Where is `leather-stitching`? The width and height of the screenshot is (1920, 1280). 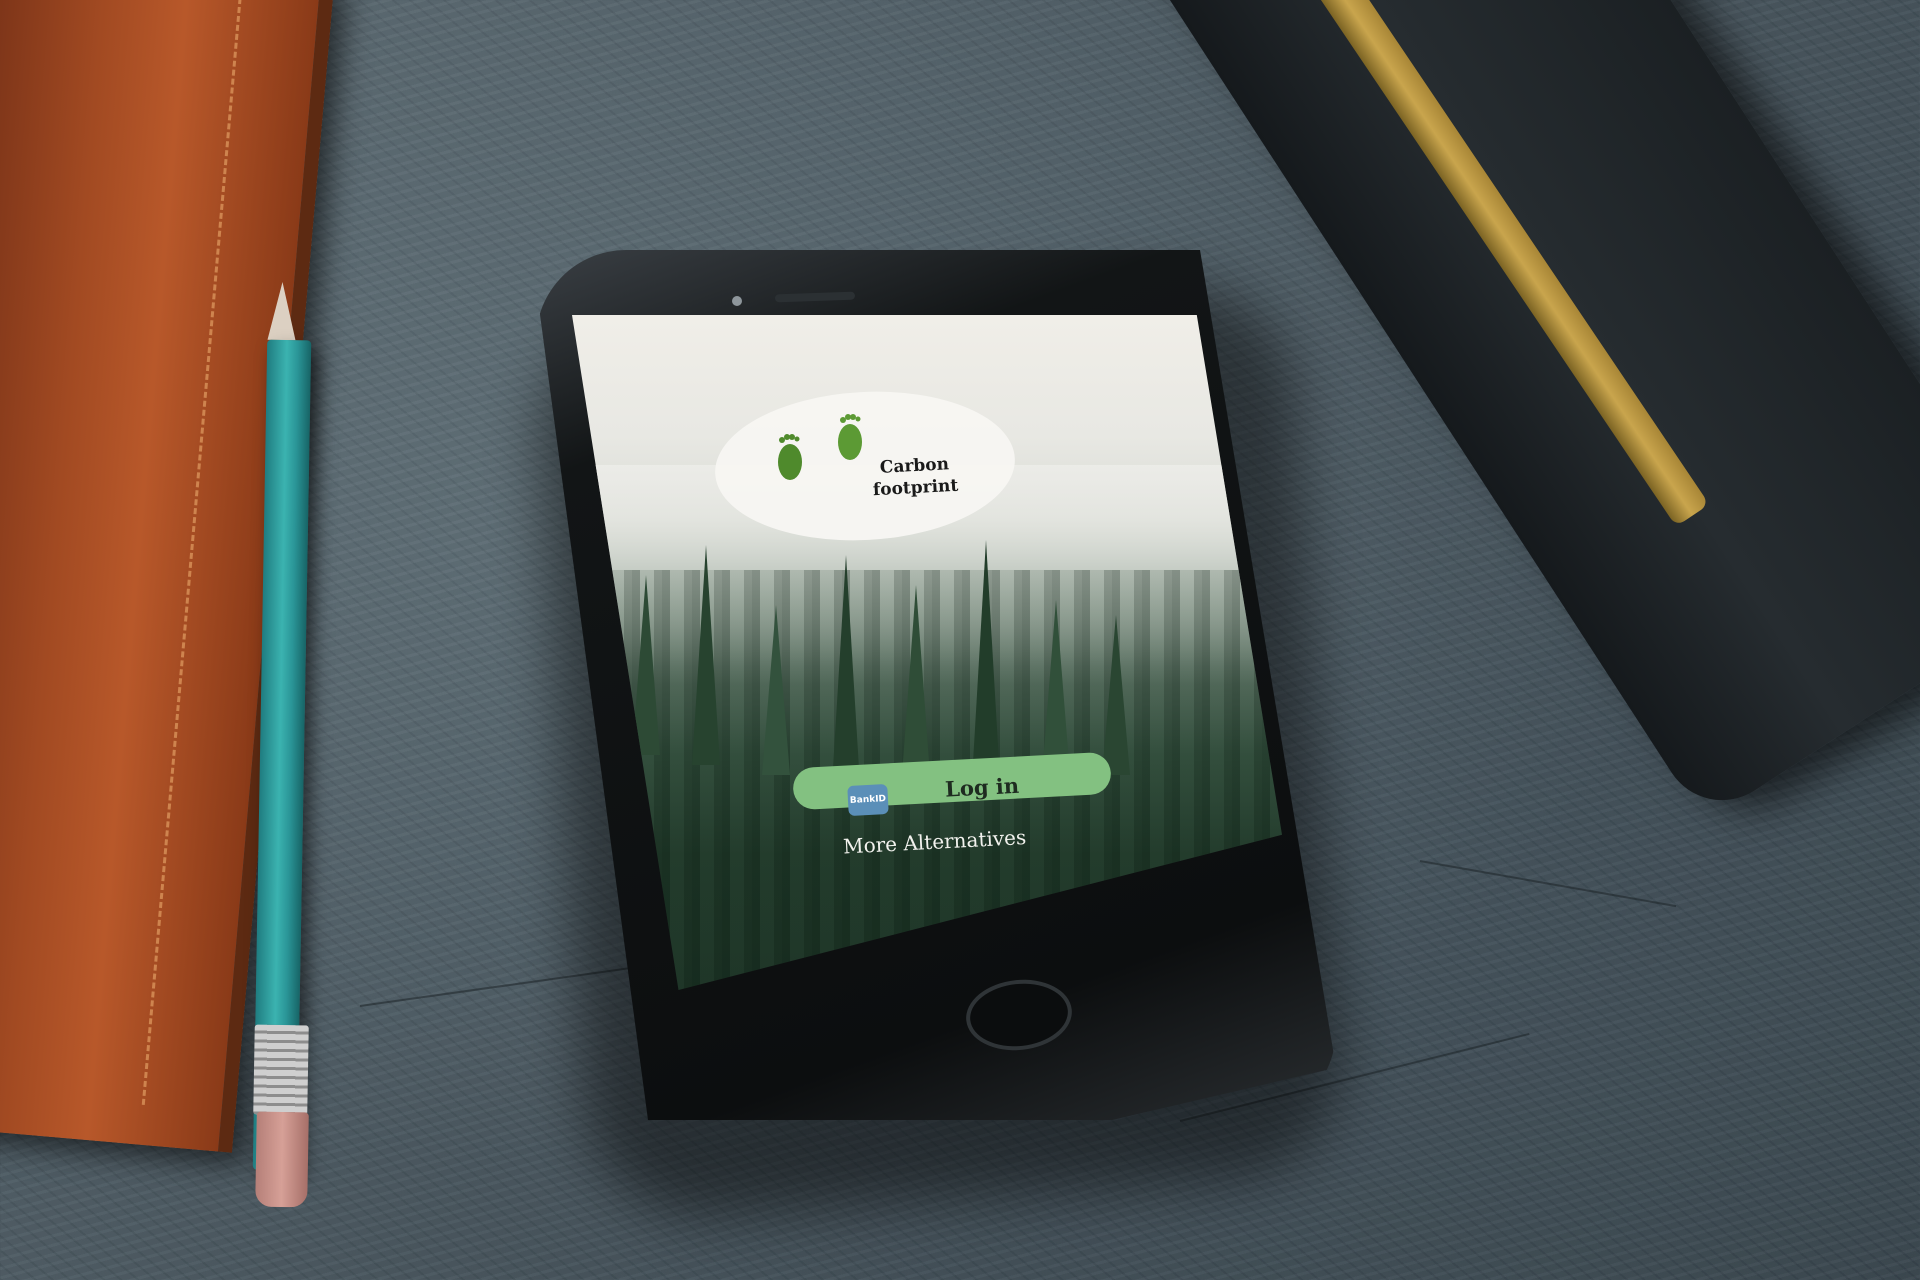
leather-stitching is located at coordinates (192, 552).